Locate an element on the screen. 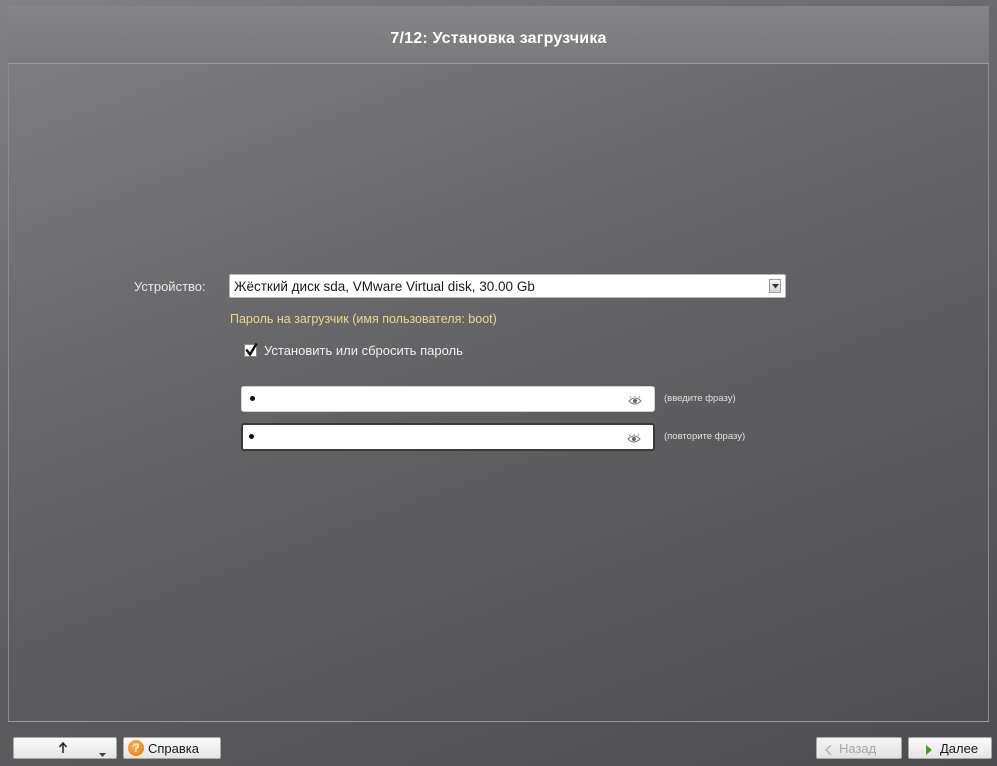 Image resolution: width=997 pixels, height=766 pixels. up-button is located at coordinates (65, 748).